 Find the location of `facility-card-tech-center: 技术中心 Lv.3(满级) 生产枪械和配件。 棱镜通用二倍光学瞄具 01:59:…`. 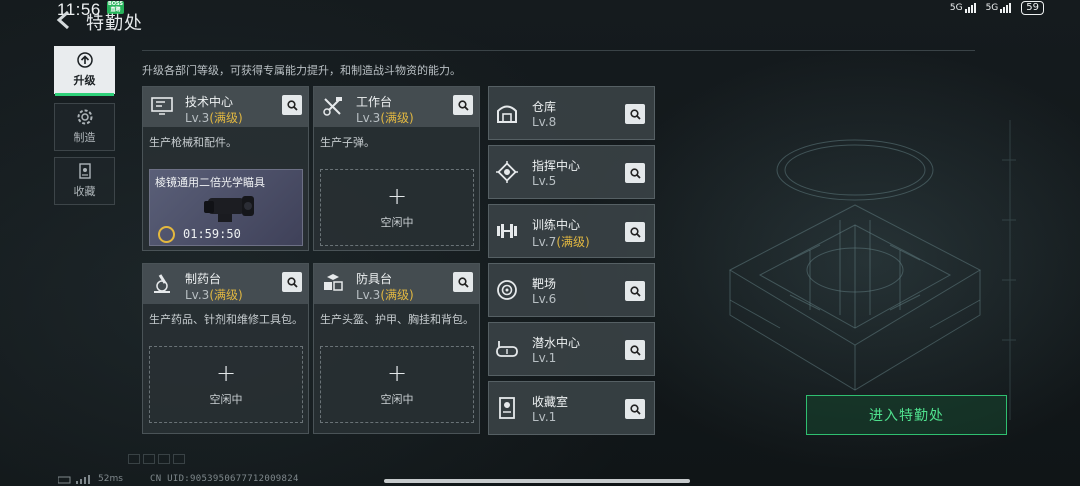

facility-card-tech-center: 技术中心 Lv.3(满级) 生产枪械和配件。 棱镜通用二倍光学瞄具 01:59:… is located at coordinates (225, 168).